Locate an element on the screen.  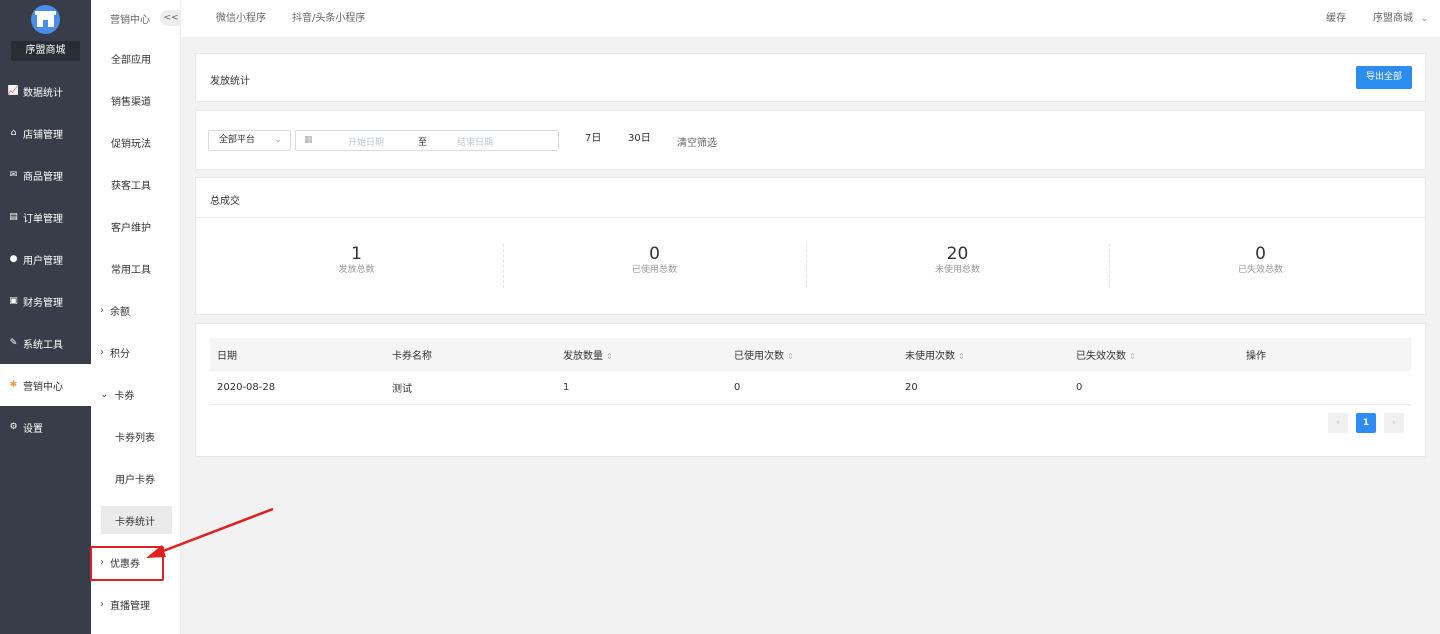
cache-button: 缓存 is located at coordinates (1336, 18).